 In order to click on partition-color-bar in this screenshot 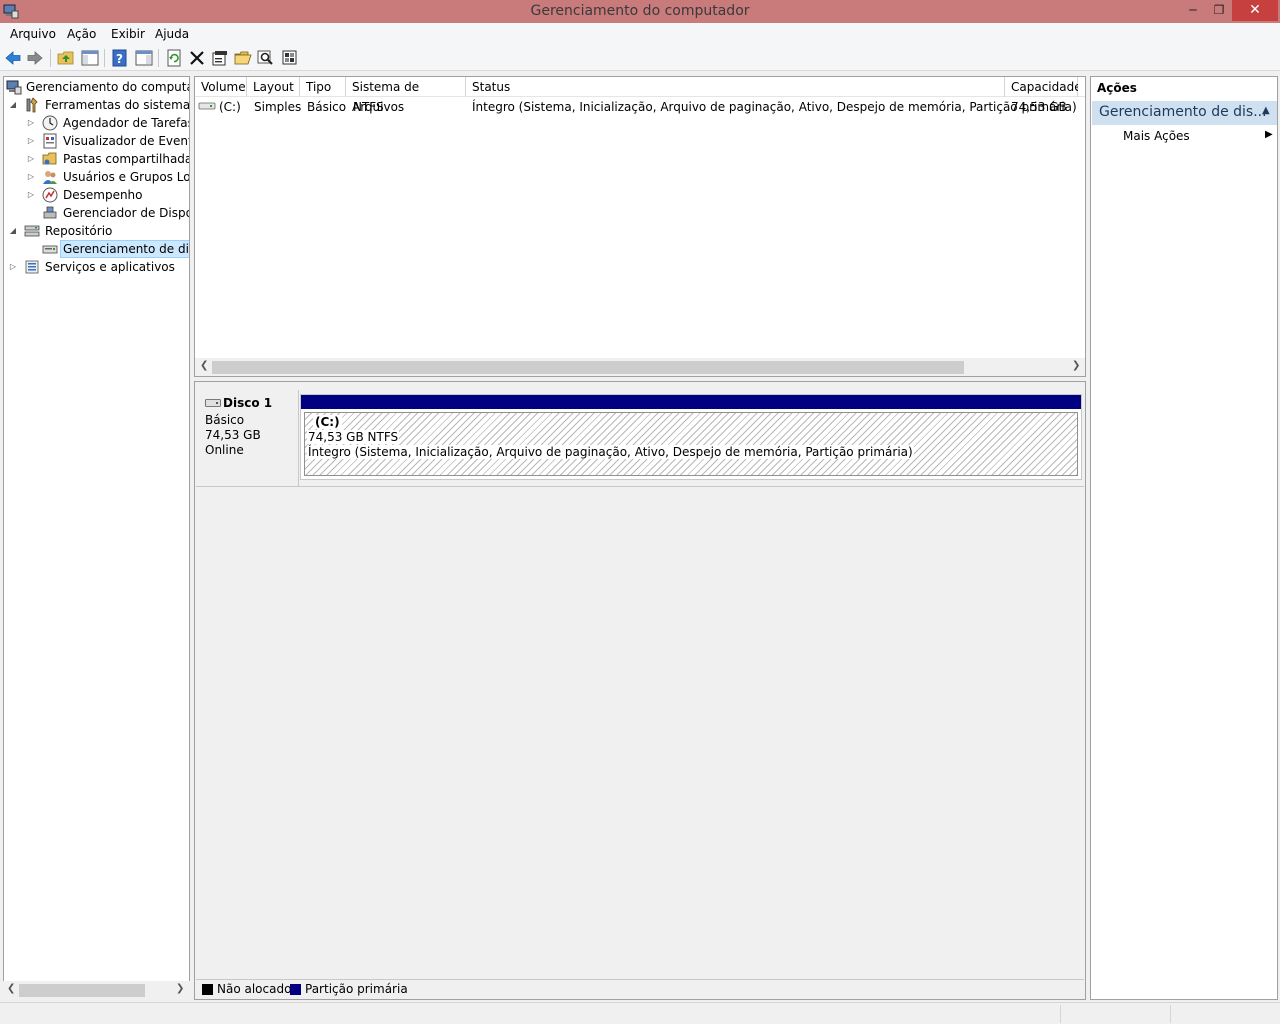, I will do `click(691, 402)`.